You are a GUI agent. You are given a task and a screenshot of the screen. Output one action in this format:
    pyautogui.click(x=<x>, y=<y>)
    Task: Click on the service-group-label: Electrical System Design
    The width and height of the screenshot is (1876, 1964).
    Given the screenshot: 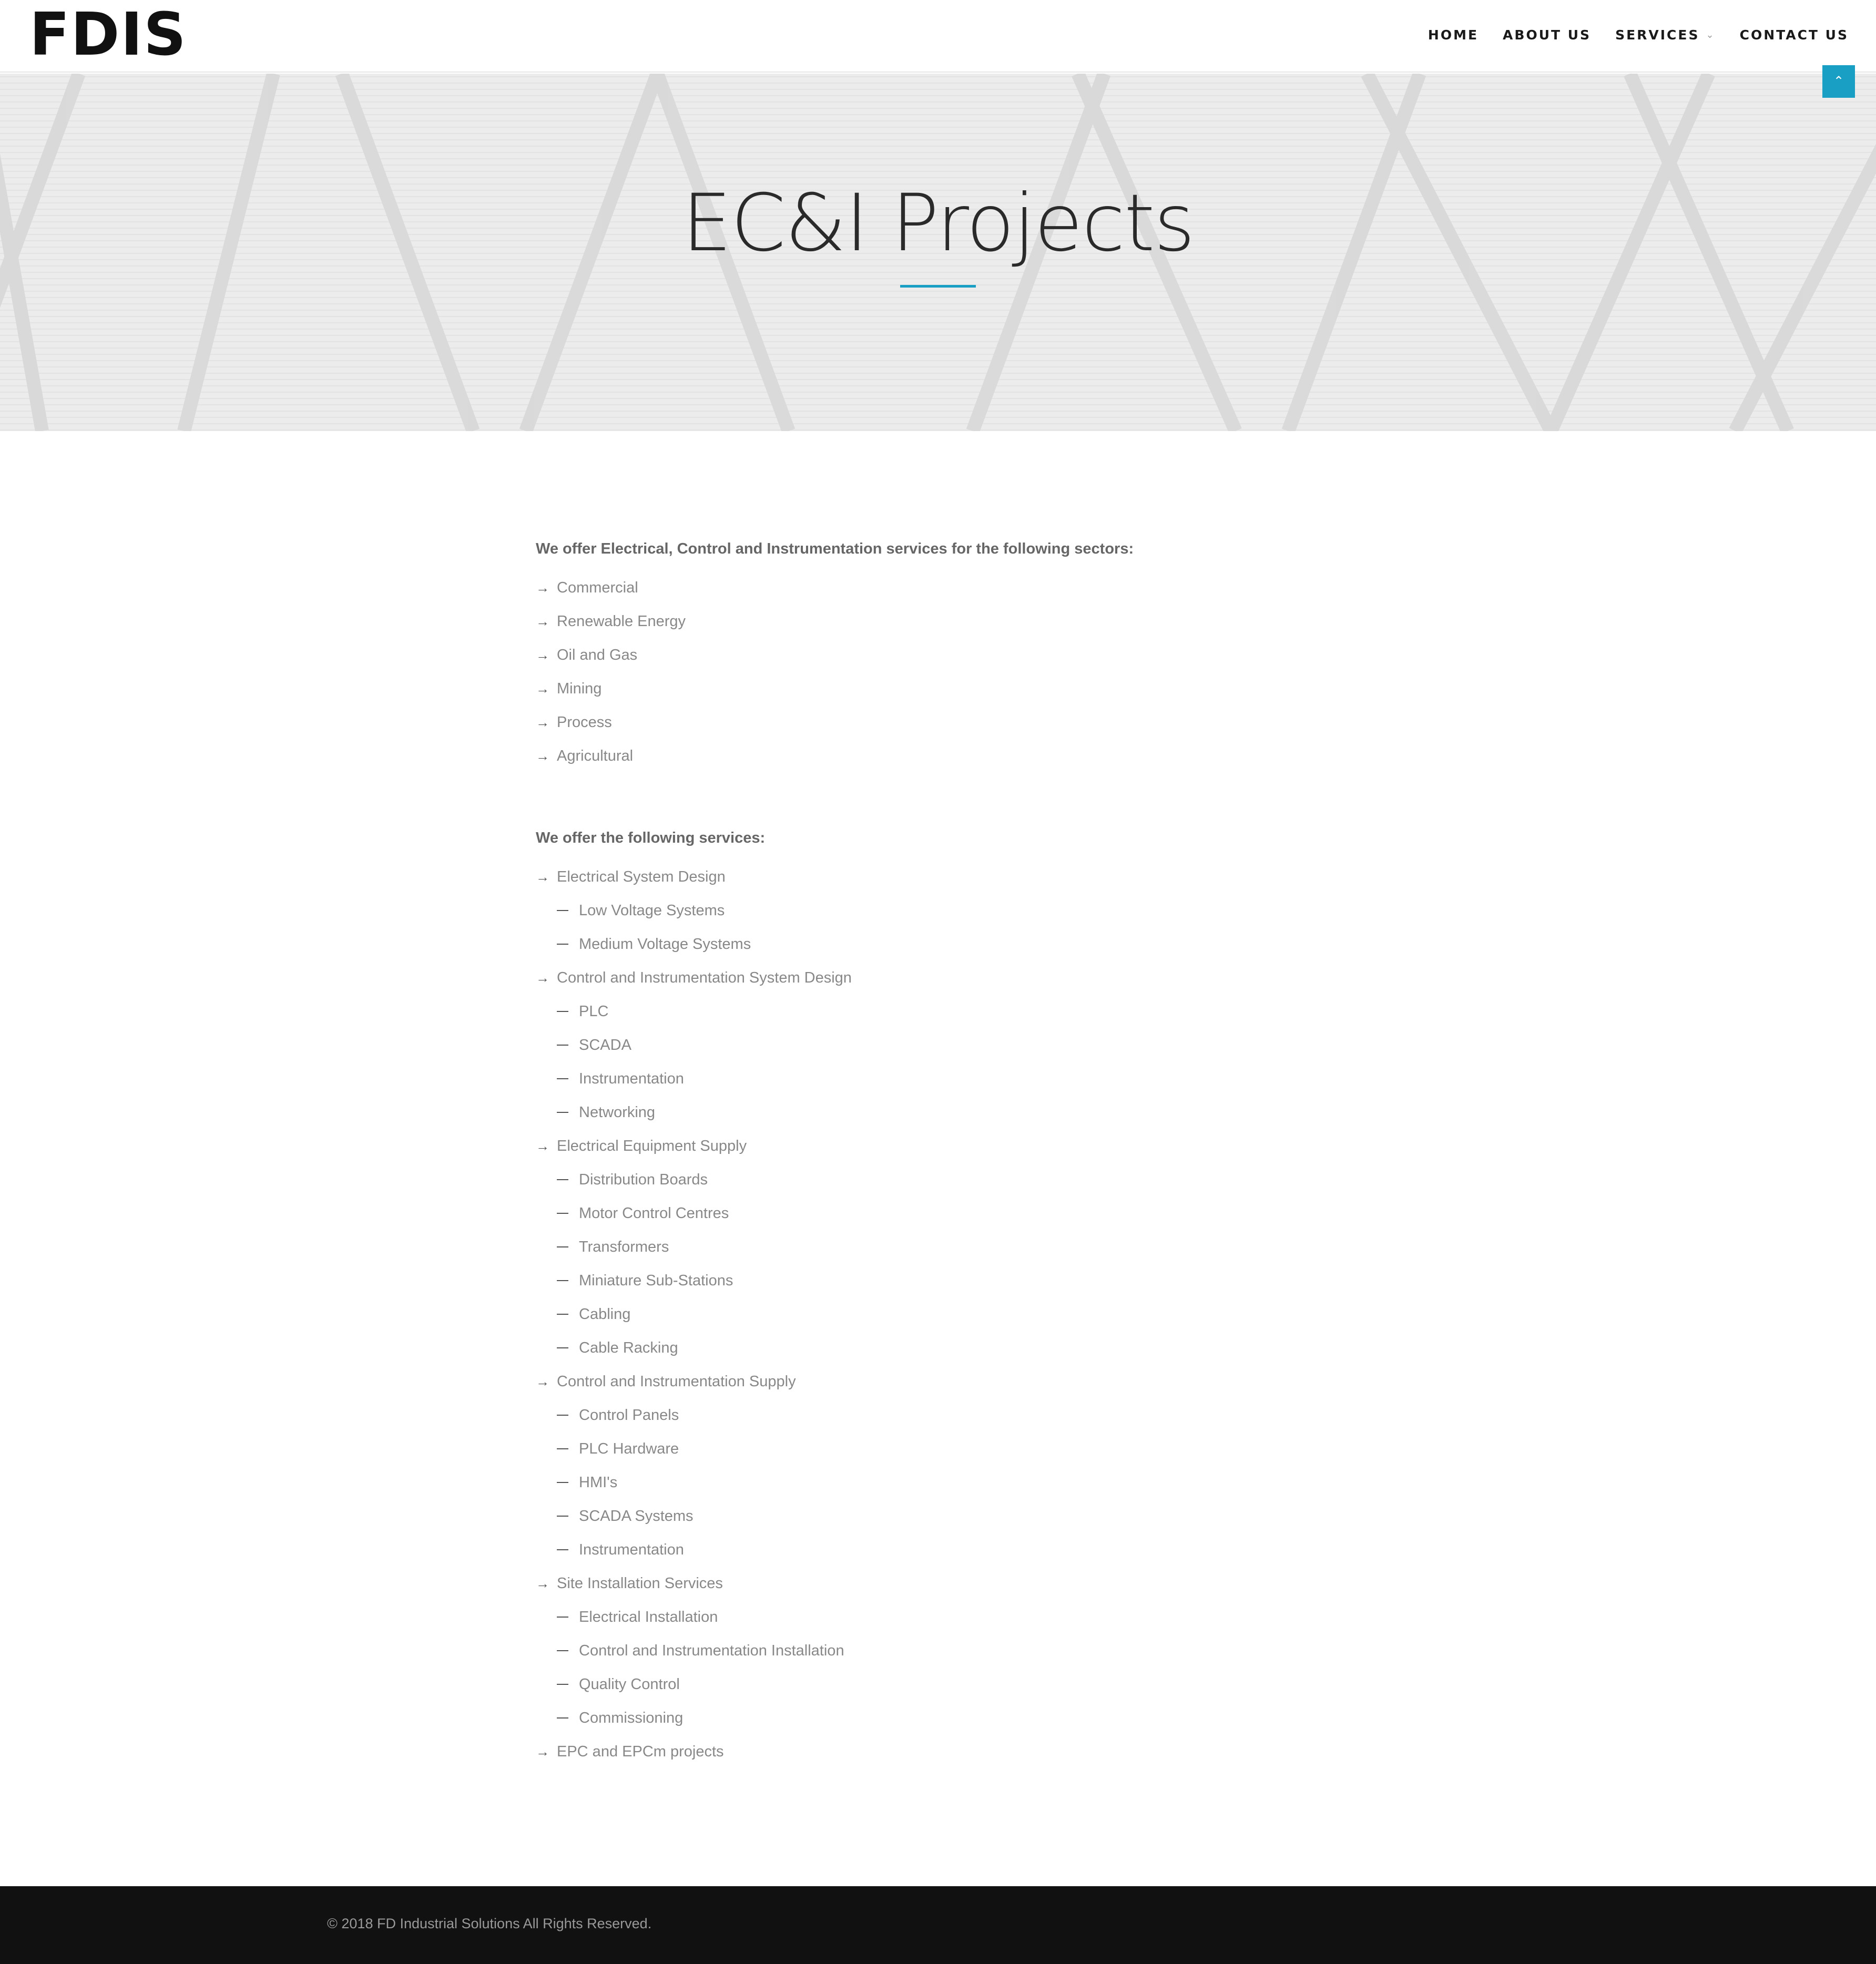 What is the action you would take?
    pyautogui.click(x=641, y=876)
    